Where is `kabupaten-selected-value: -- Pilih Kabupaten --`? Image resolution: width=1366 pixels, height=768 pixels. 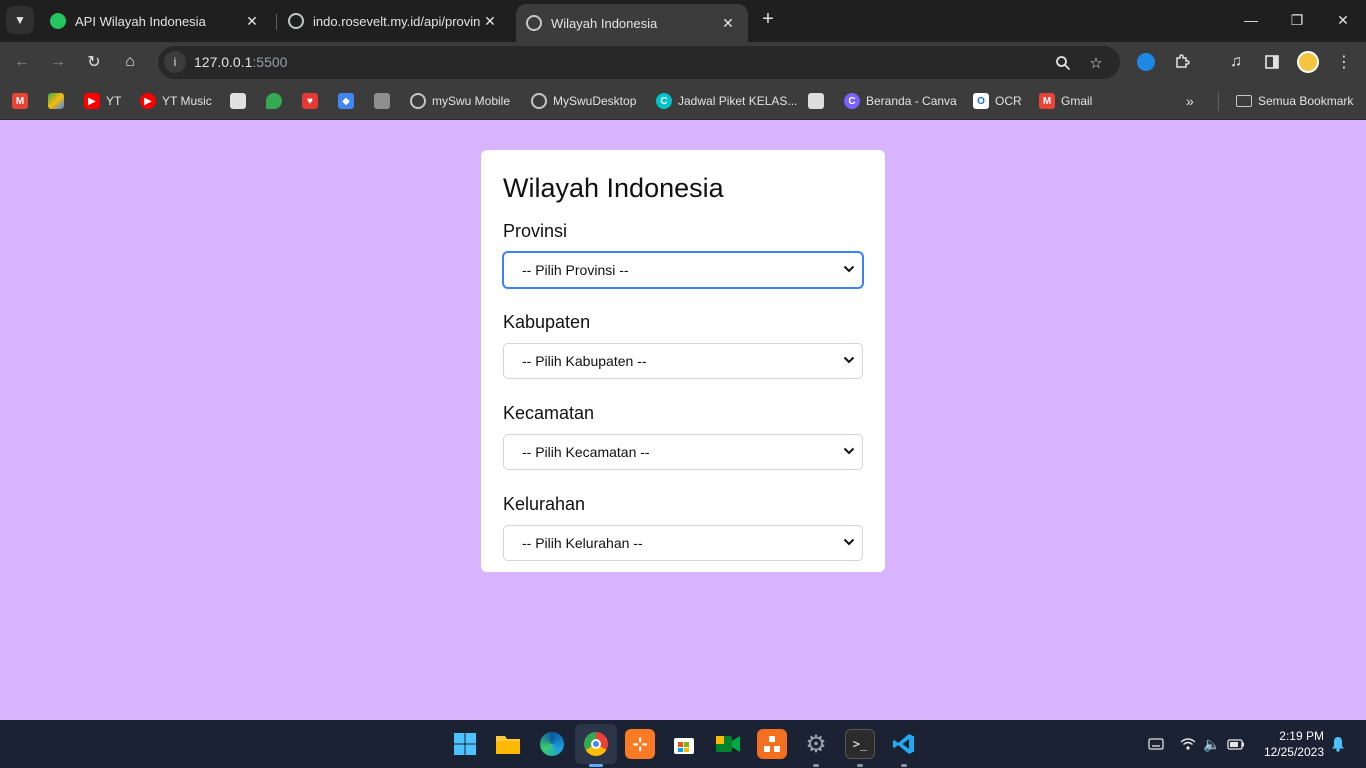 kabupaten-selected-value: -- Pilih Kabupaten -- is located at coordinates (584, 361).